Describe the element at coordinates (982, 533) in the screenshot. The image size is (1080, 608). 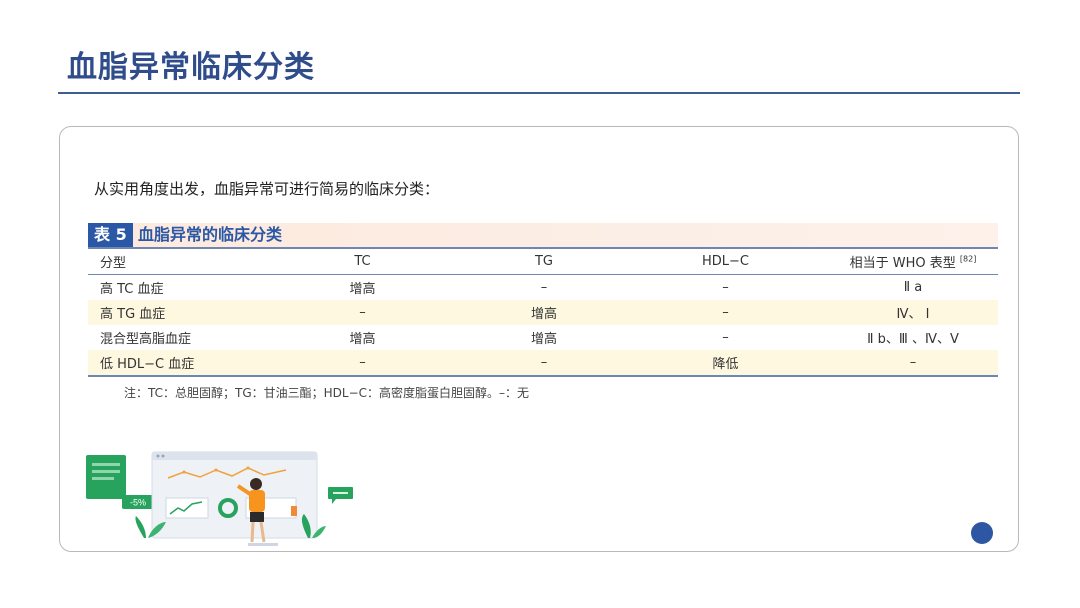
I see `indicator-dot-active` at that location.